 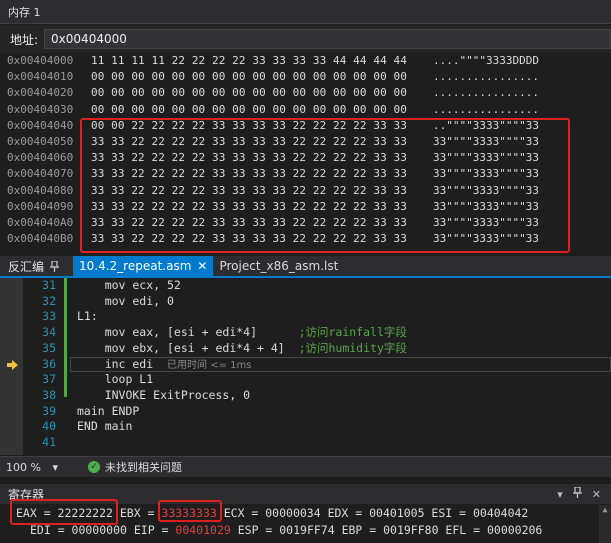 What do you see at coordinates (352, 347) in the screenshot?
I see `code-comment: ;访问humidity字段` at bounding box center [352, 347].